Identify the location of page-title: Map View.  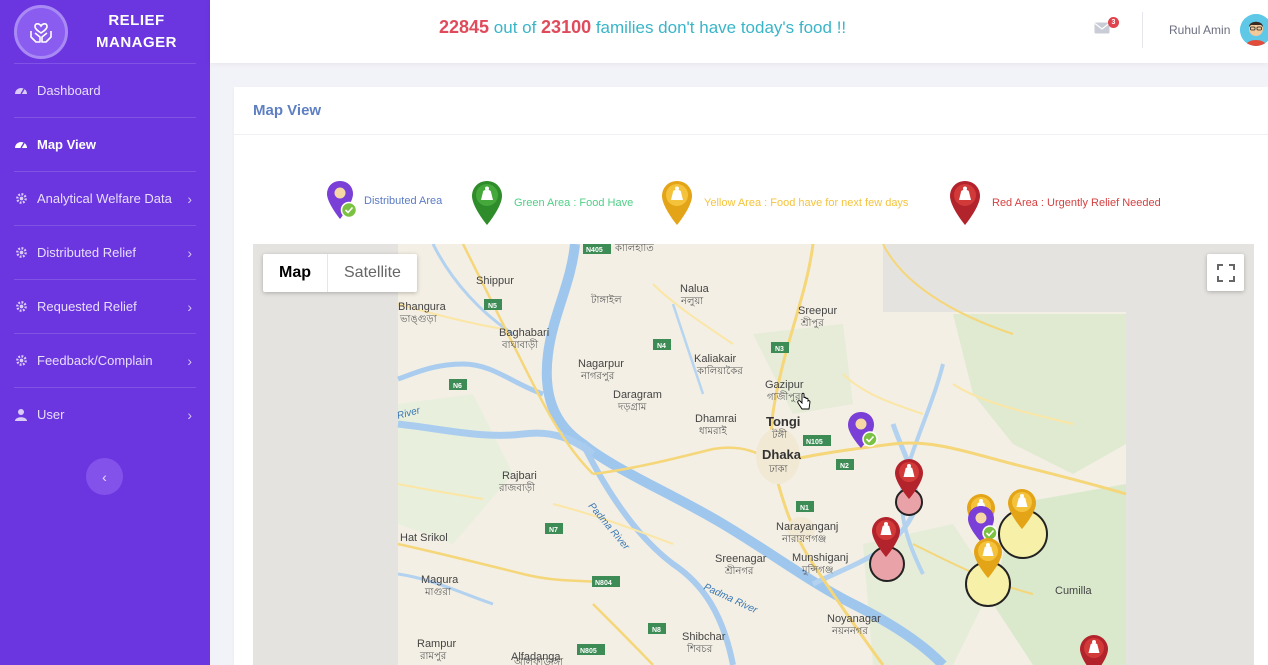
(287, 110).